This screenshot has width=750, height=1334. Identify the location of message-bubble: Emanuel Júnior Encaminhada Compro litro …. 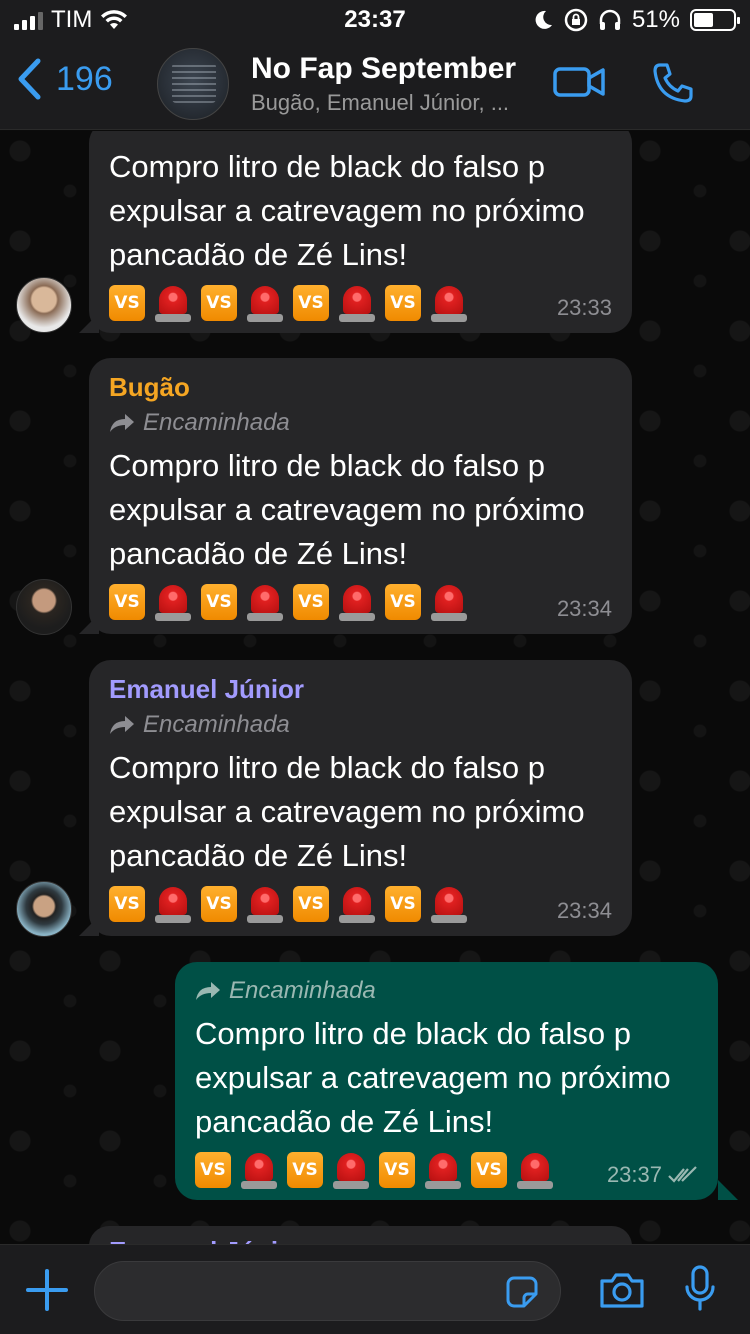
(360, 798).